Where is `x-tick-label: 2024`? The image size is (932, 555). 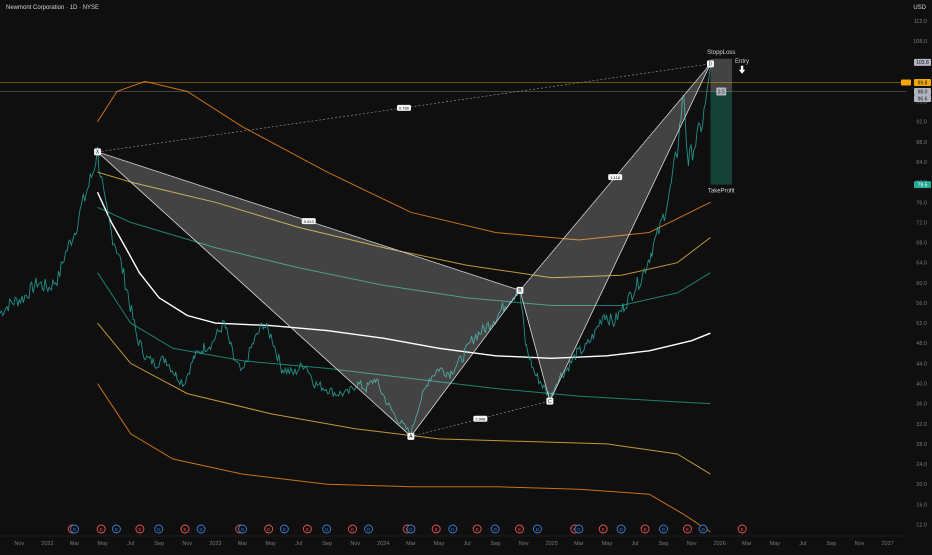 x-tick-label: 2024 is located at coordinates (383, 544).